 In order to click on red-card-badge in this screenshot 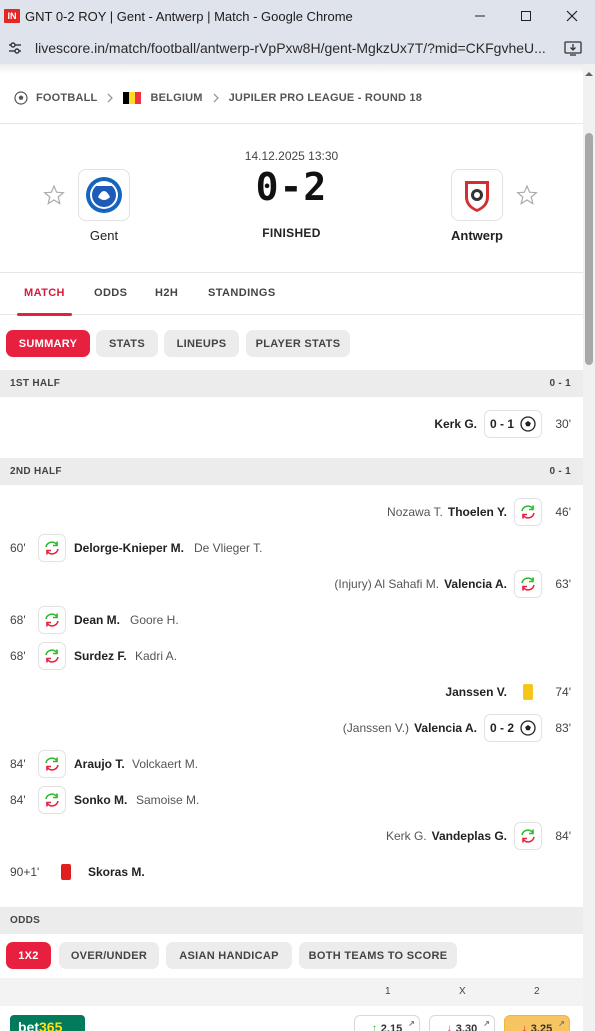, I will do `click(66, 872)`.